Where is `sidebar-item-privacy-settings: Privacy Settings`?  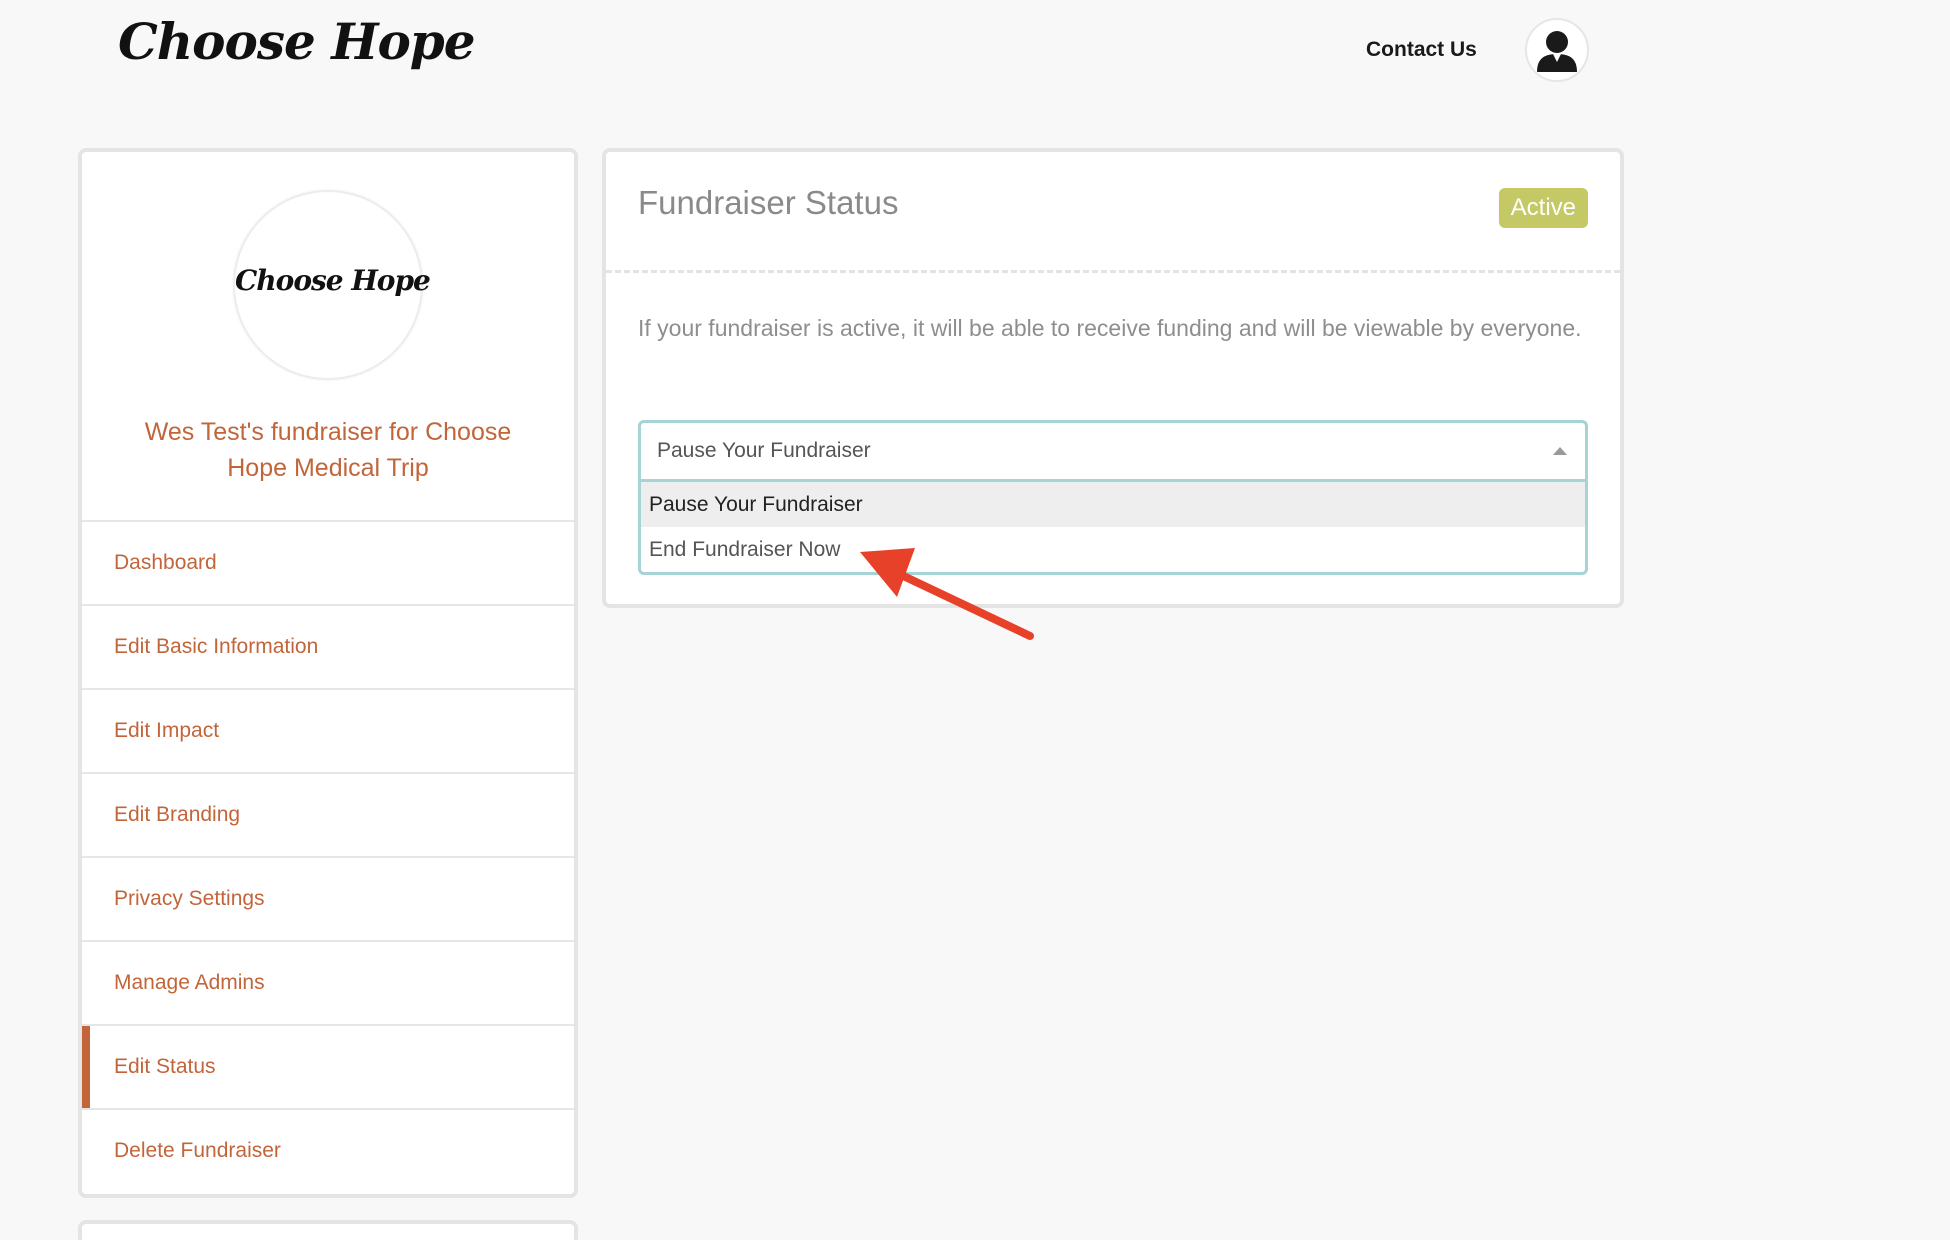 sidebar-item-privacy-settings: Privacy Settings is located at coordinates (328, 898).